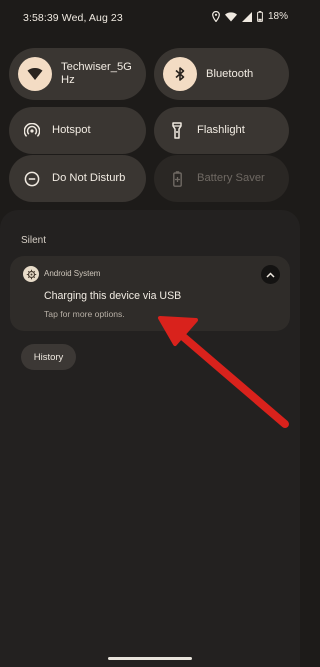 Image resolution: width=320 pixels, height=667 pixels. What do you see at coordinates (84, 314) in the screenshot?
I see `notification-subtitle: Tap for more options.` at bounding box center [84, 314].